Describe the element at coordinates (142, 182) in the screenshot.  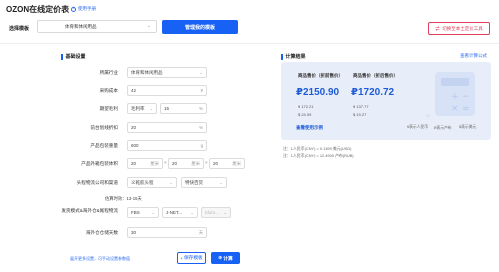
I see `logistics-company-value: 义乾航头程` at that location.